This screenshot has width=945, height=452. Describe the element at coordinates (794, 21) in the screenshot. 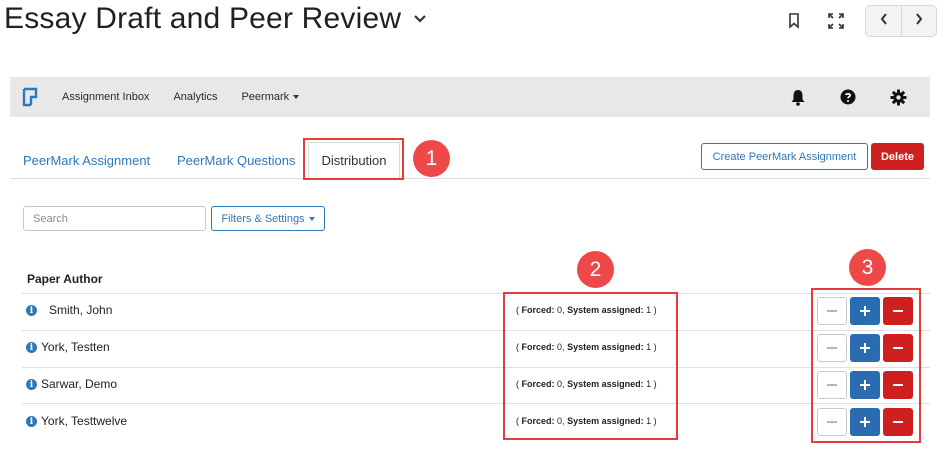

I see `bookmark-icon` at that location.